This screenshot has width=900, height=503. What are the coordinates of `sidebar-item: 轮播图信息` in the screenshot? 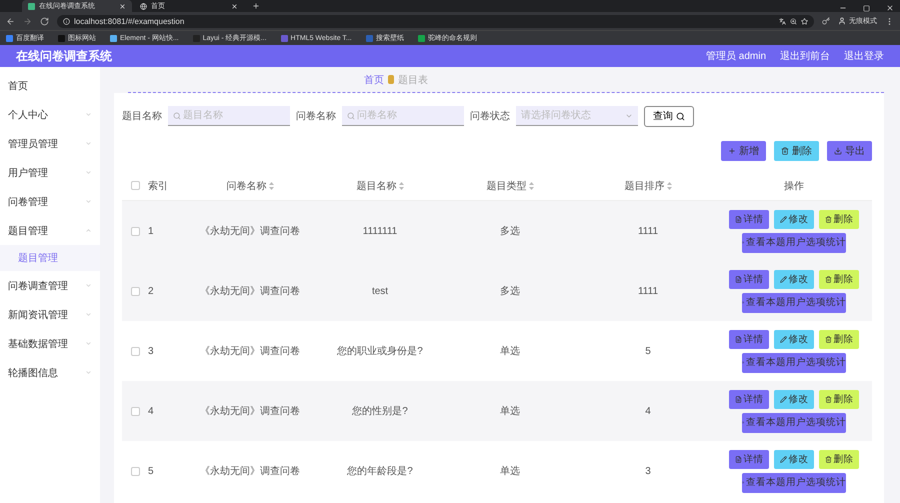 It's located at (50, 372).